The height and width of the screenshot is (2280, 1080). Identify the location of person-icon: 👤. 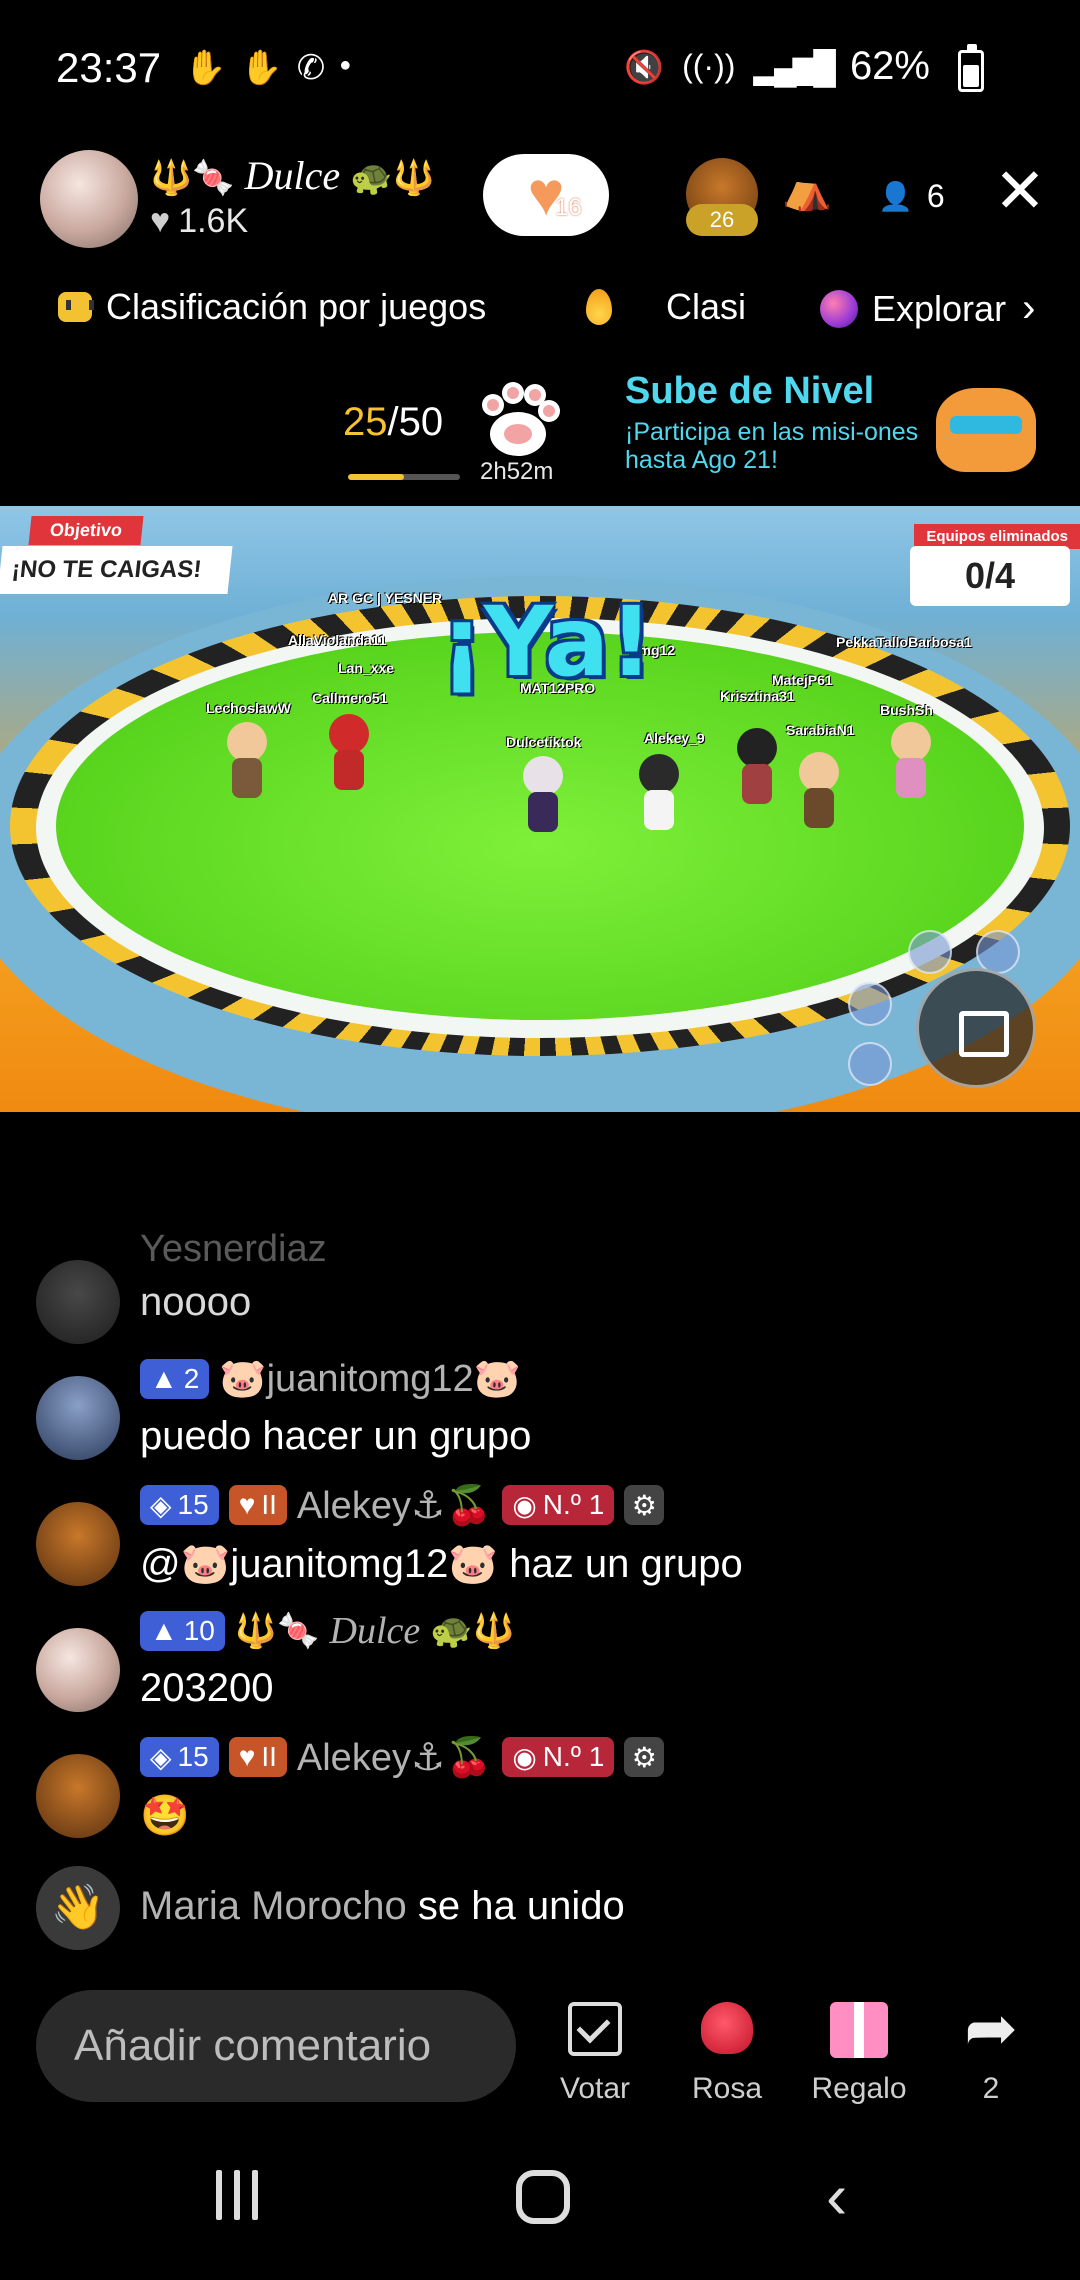
(895, 196).